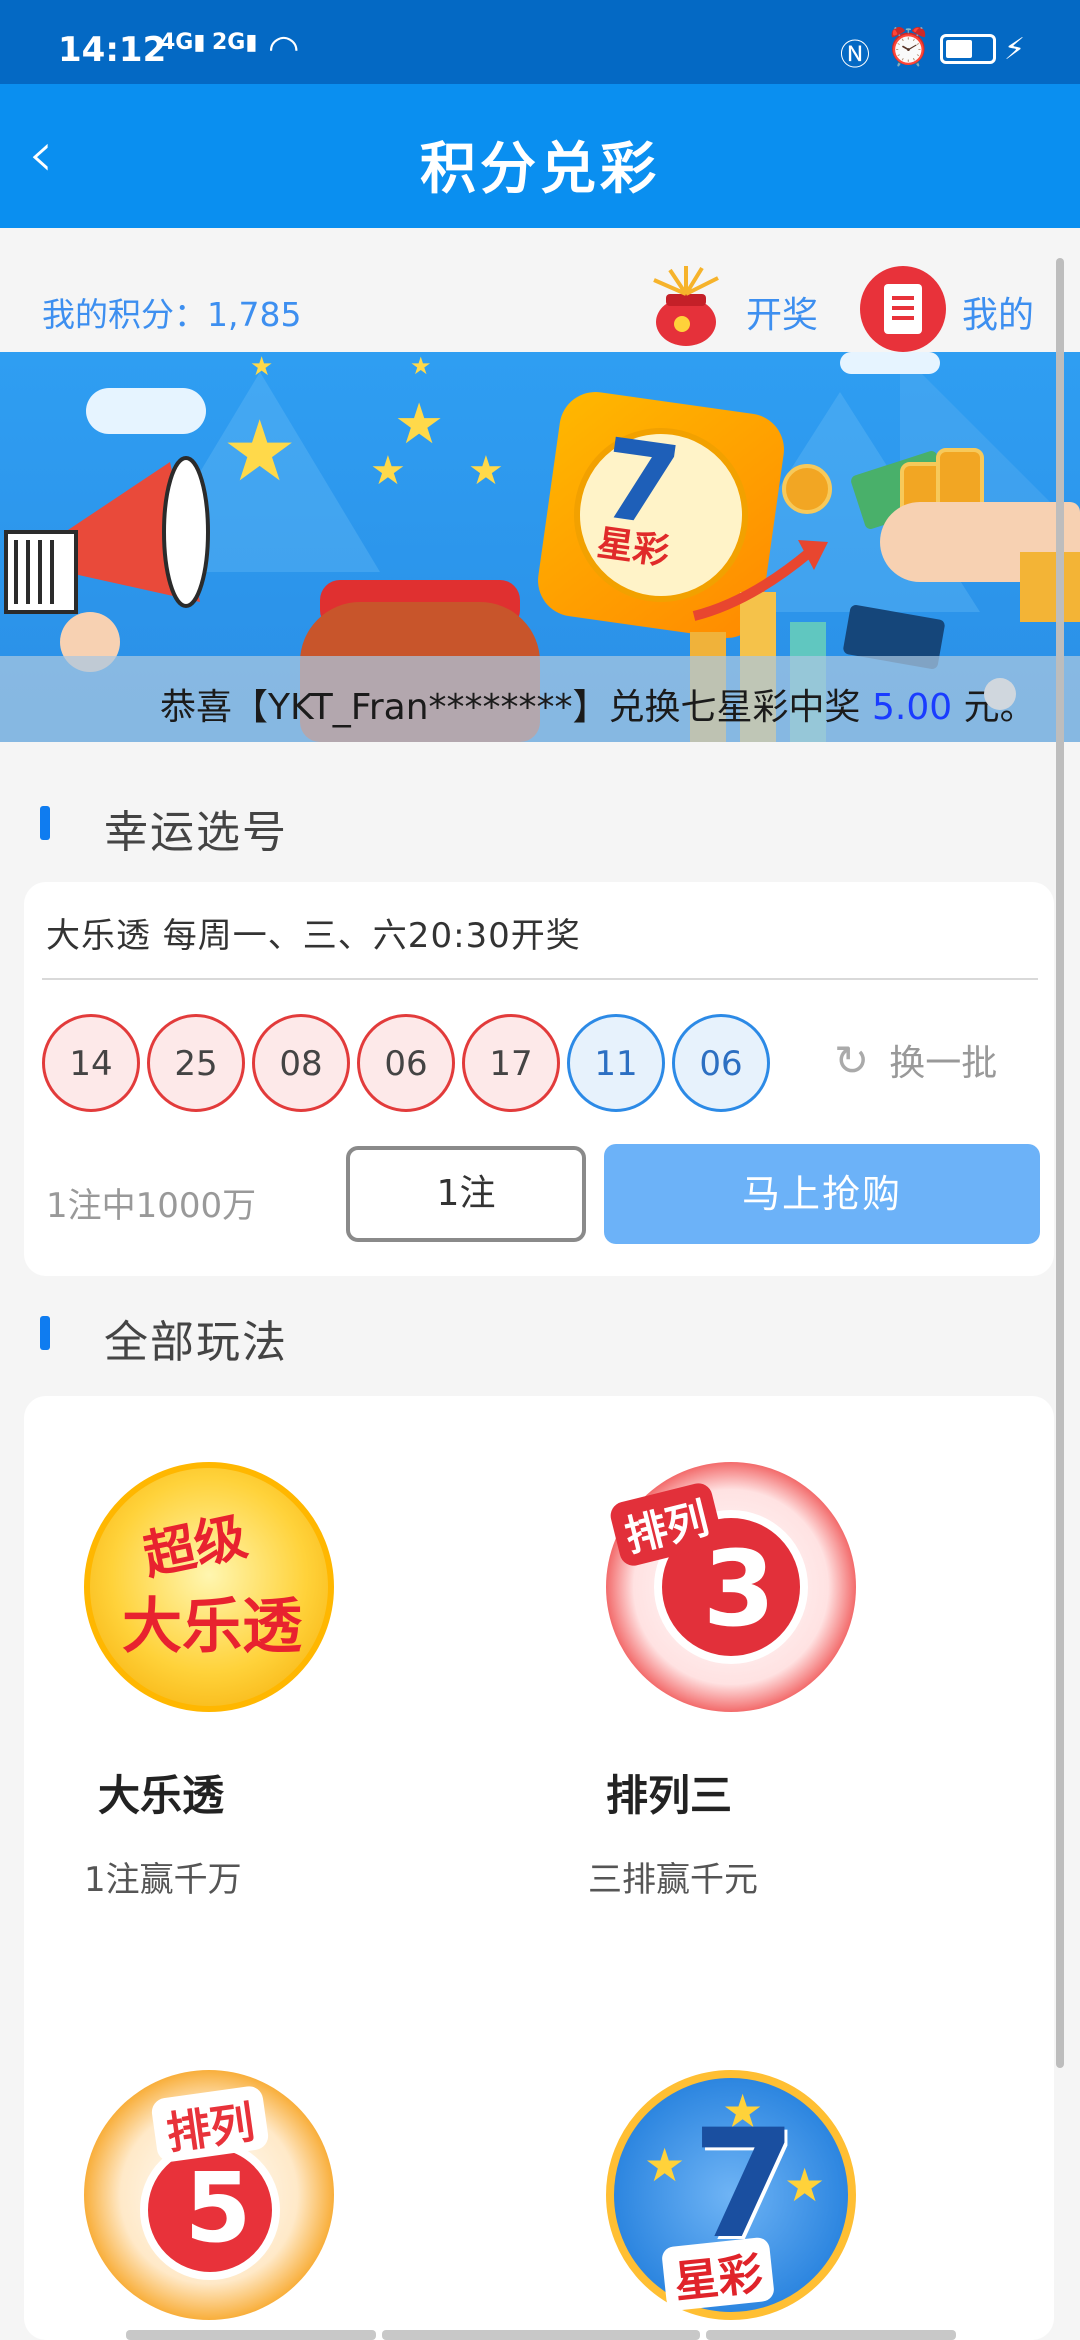 The height and width of the screenshot is (2340, 1080). What do you see at coordinates (943, 1063) in the screenshot?
I see `refresh-label: 换一批` at bounding box center [943, 1063].